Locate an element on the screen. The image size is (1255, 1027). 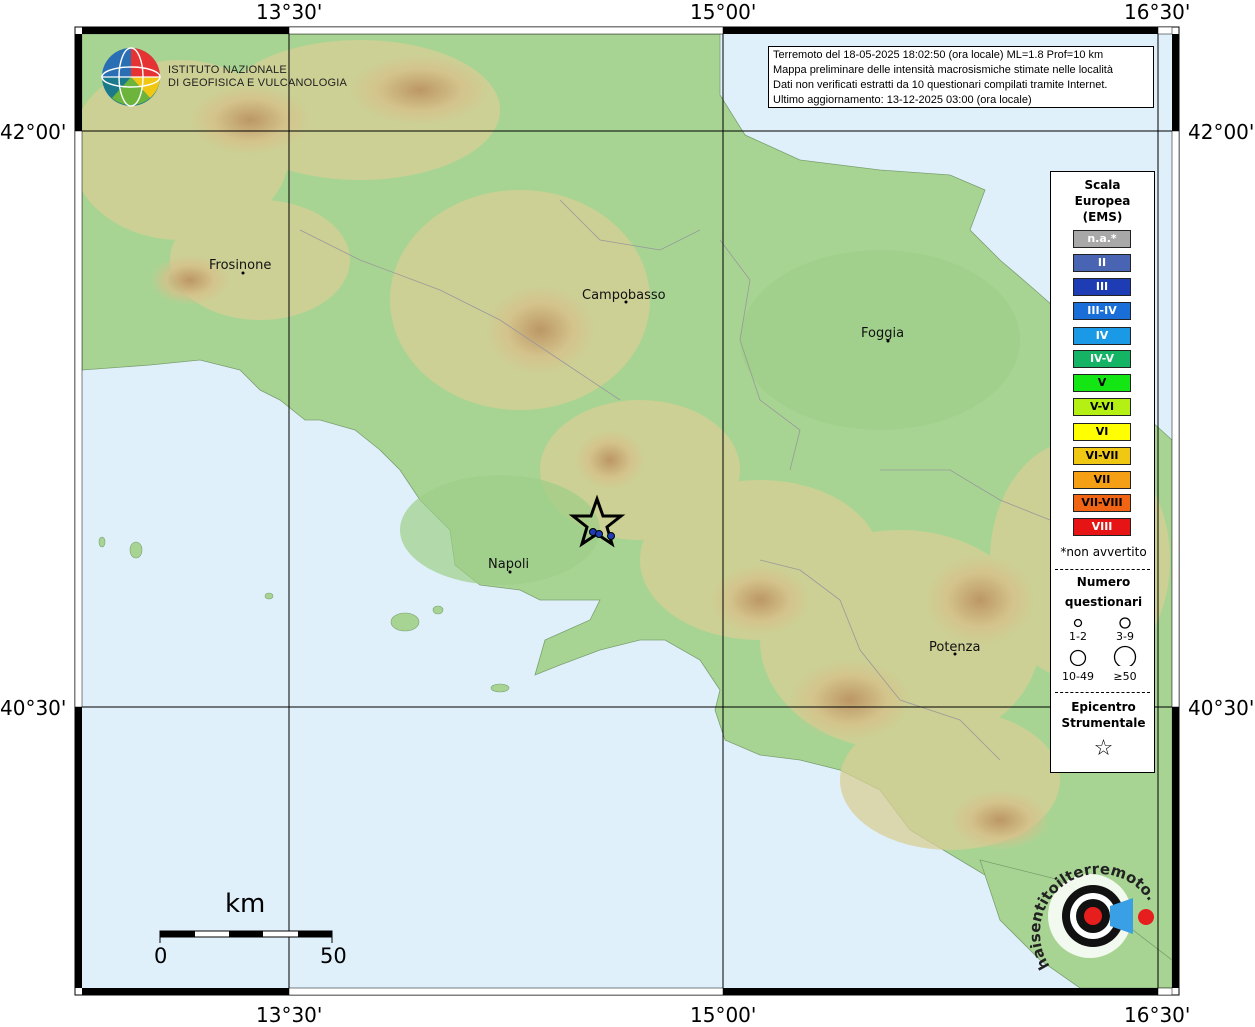
scale-unit: km is located at coordinates (245, 904).